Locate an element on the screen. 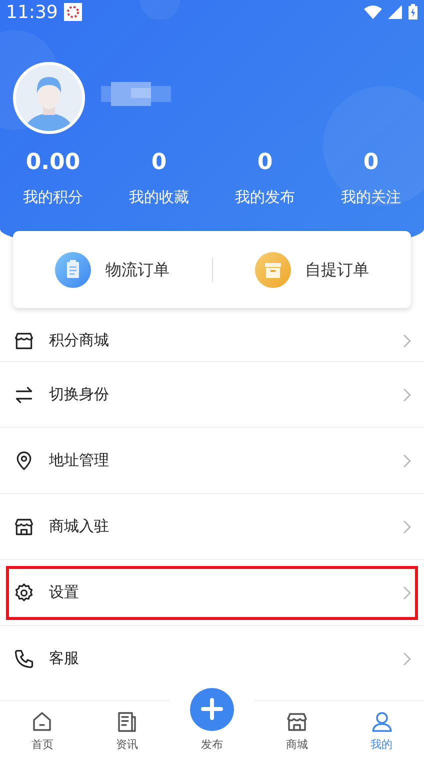 This screenshot has width=424, height=759. clipboard-icon is located at coordinates (73, 270).